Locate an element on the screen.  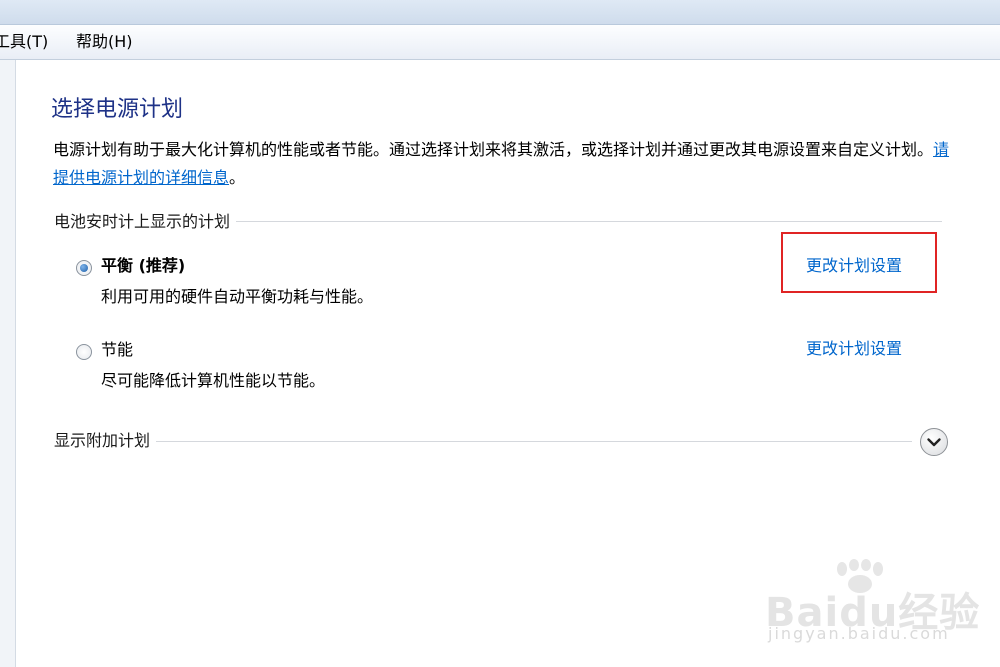
radio-selected-dot is located at coordinates (84, 268).